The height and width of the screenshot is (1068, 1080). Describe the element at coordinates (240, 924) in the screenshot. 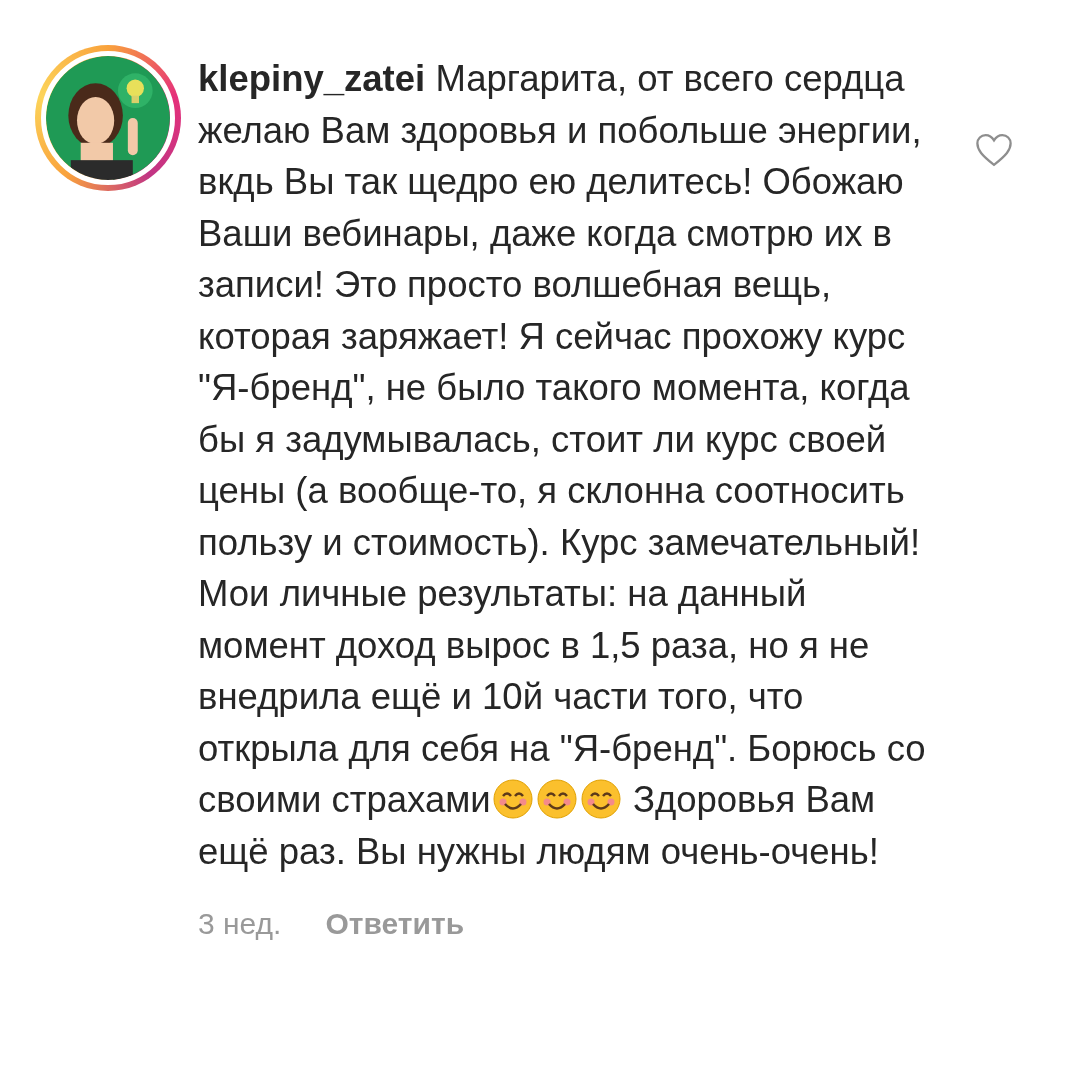

I see `comment-time: 3 нед.` at that location.